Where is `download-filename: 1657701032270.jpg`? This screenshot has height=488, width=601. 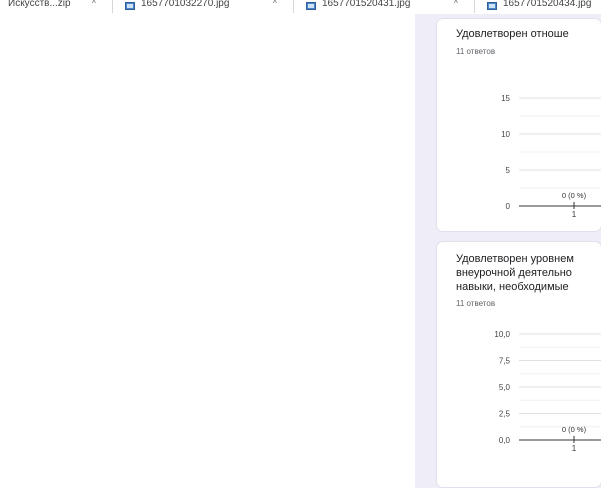
download-filename: 1657701032270.jpg is located at coordinates (185, 4).